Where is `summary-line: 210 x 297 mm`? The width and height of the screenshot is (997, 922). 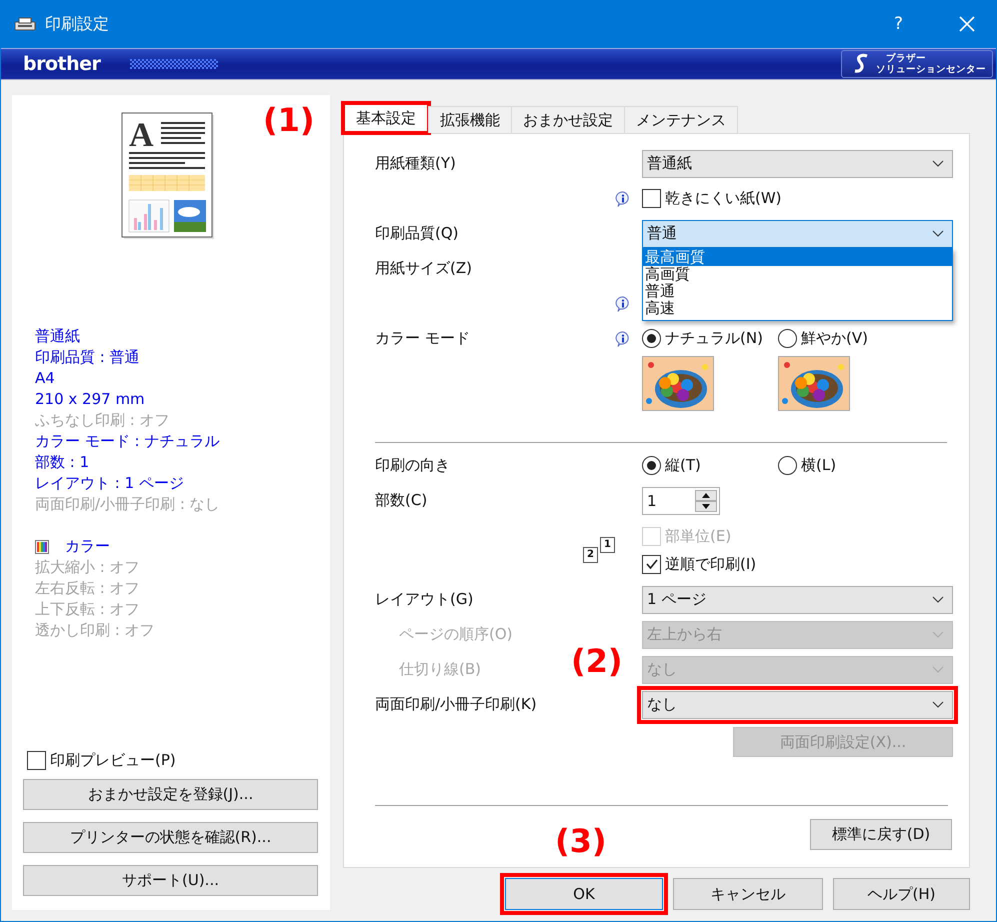
summary-line: 210 x 297 mm is located at coordinates (90, 399).